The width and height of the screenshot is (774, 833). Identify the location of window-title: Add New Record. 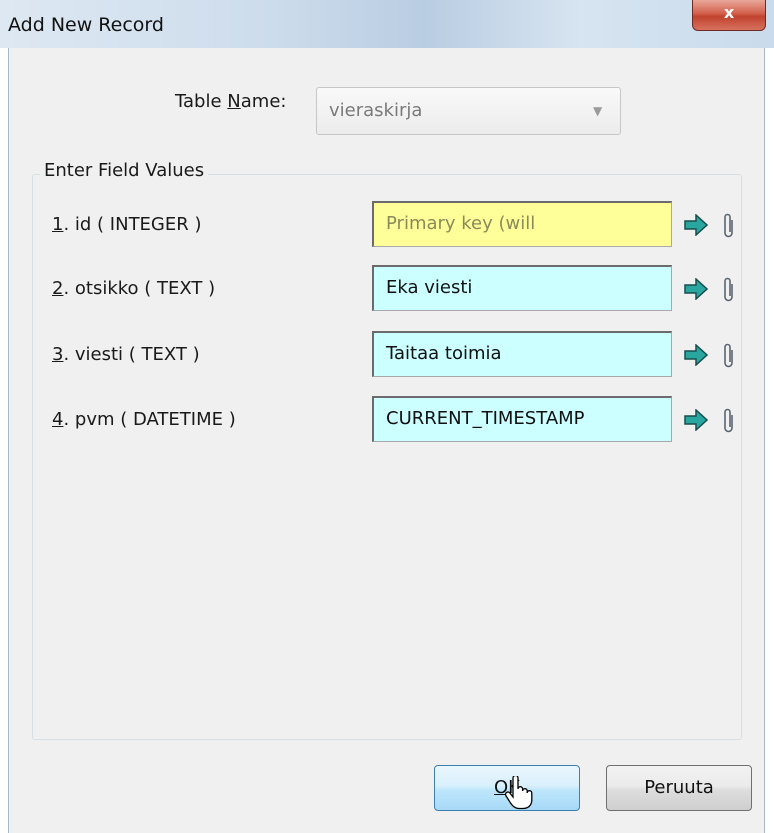
(86, 25).